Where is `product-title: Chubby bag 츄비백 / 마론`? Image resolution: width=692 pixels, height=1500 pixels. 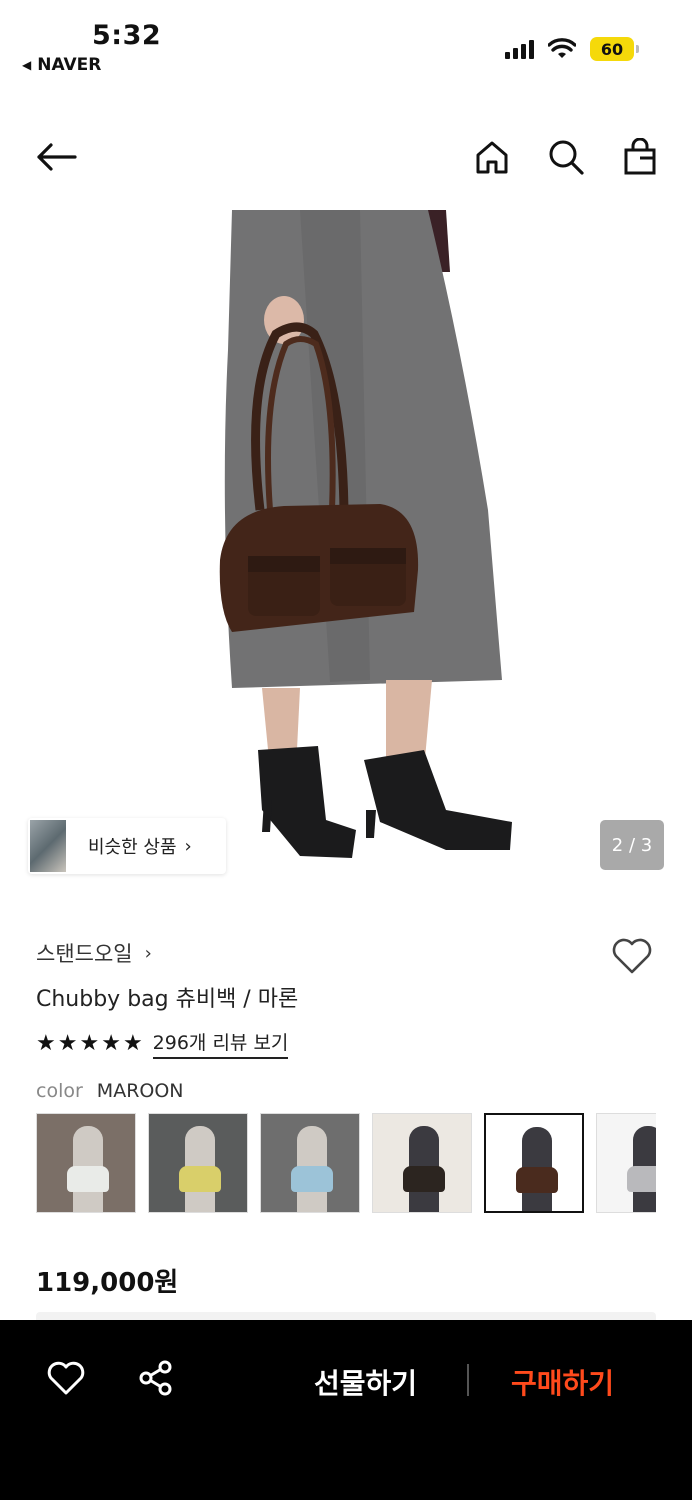
product-title: Chubby bag 츄비백 / 마론 is located at coordinates (167, 999).